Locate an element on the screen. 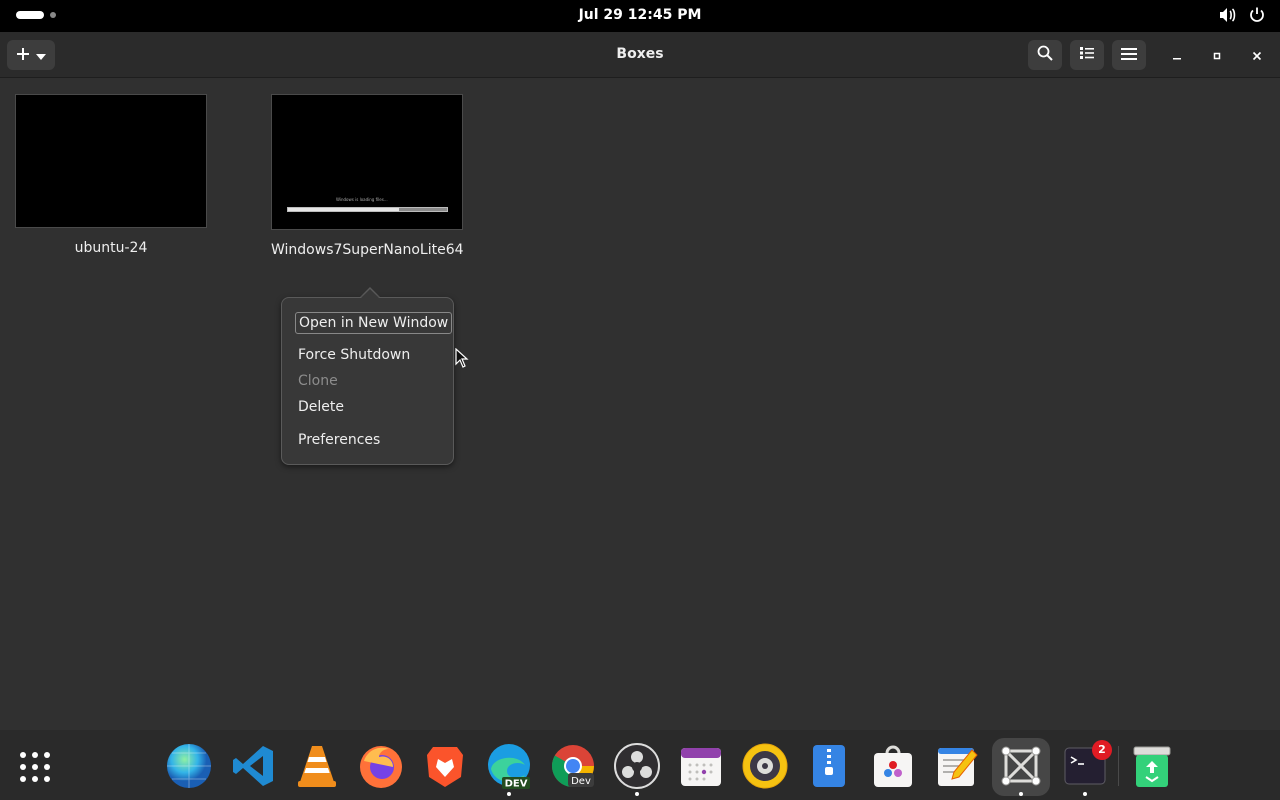 This screenshot has width=1280, height=800. boot-progress-bar is located at coordinates (367, 209).